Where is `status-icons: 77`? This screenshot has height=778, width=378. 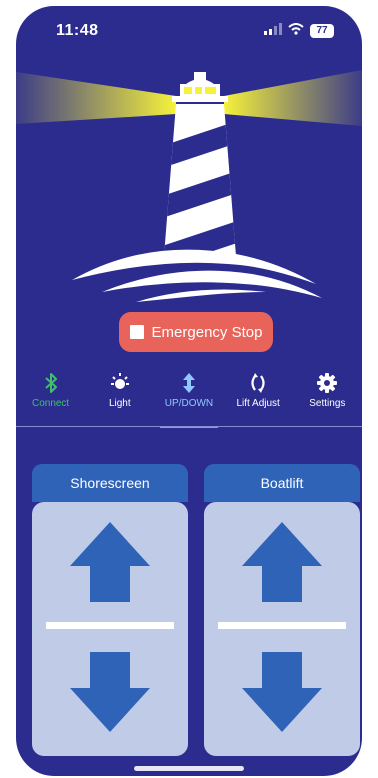
status-icons: 77 is located at coordinates (299, 31).